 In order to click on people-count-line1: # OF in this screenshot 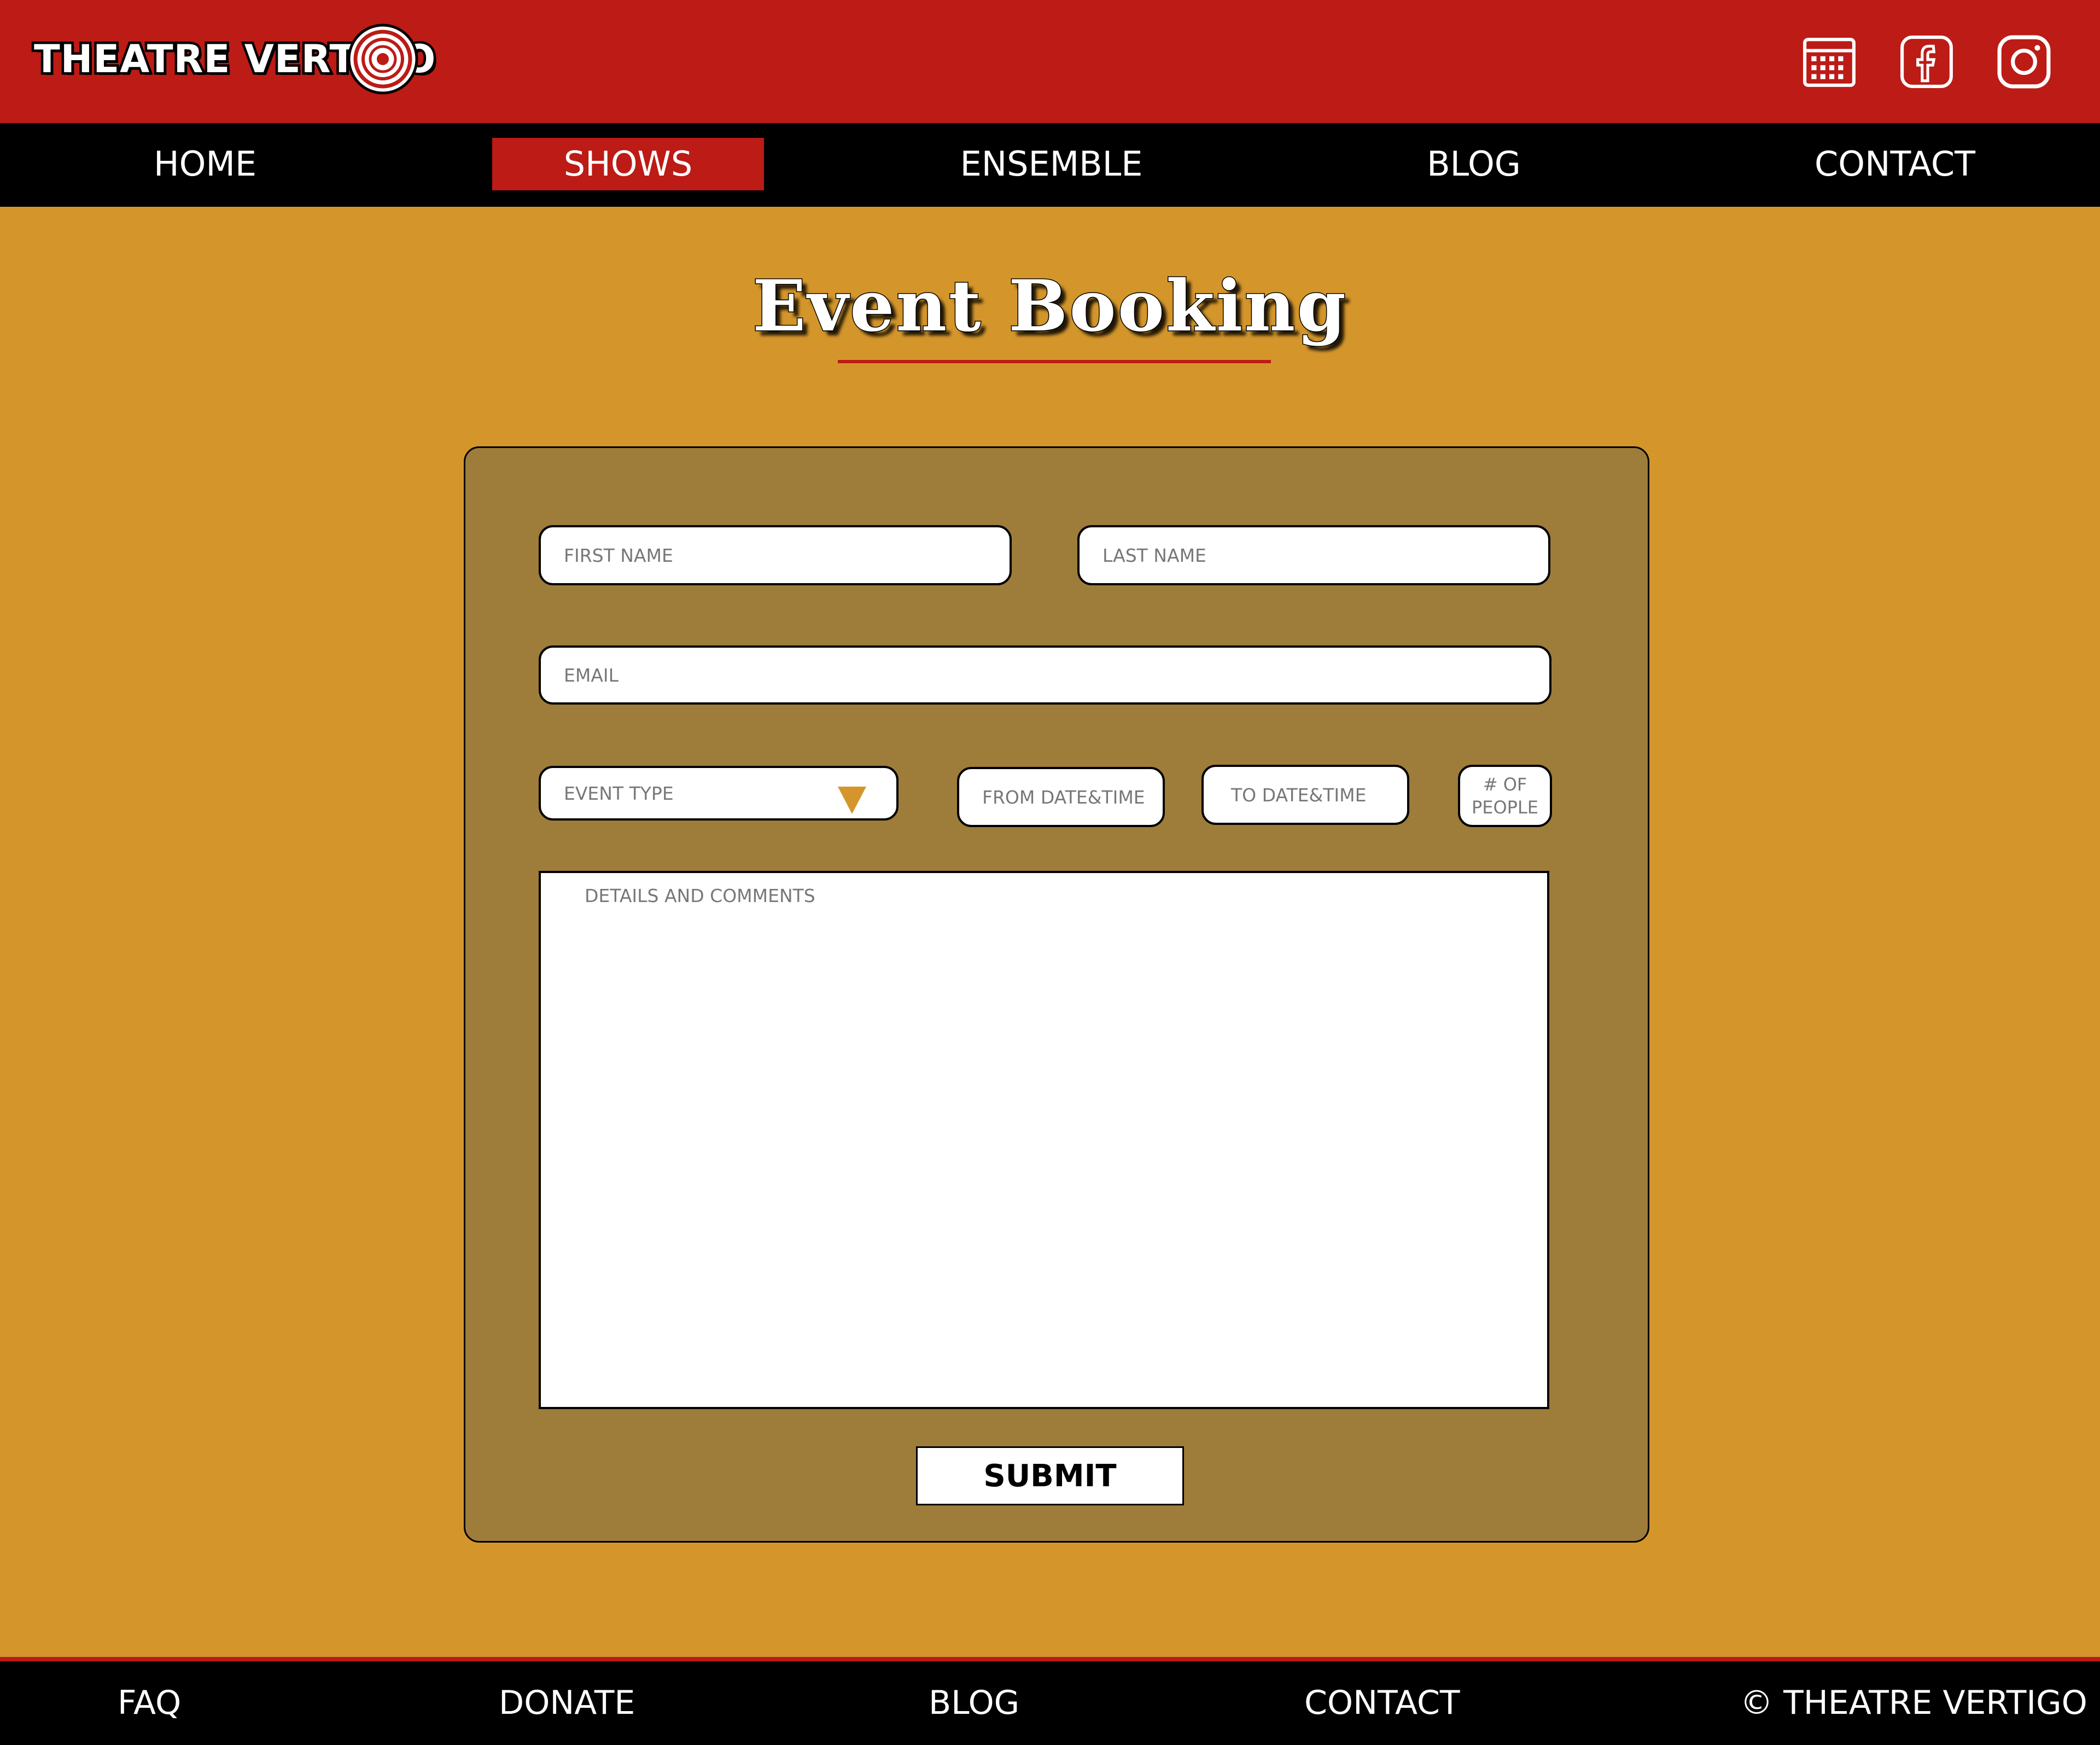, I will do `click(1505, 784)`.